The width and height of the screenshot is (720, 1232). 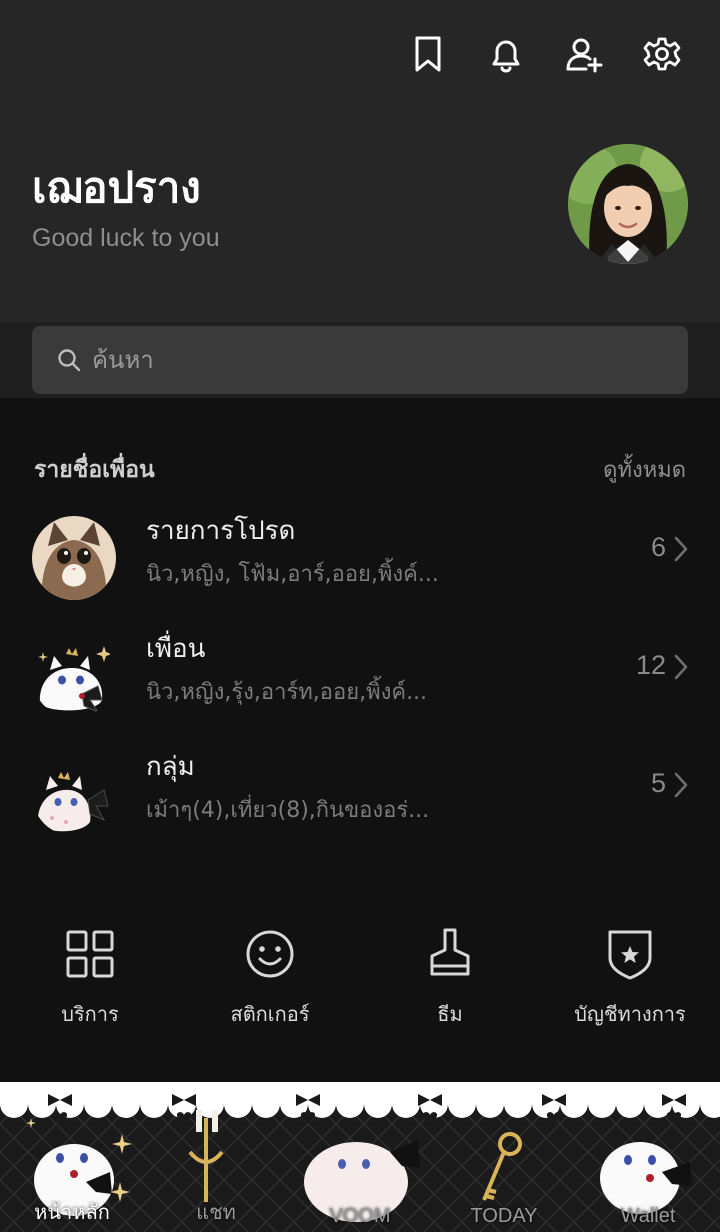 I want to click on row-title: เพื่อน, so click(x=176, y=649).